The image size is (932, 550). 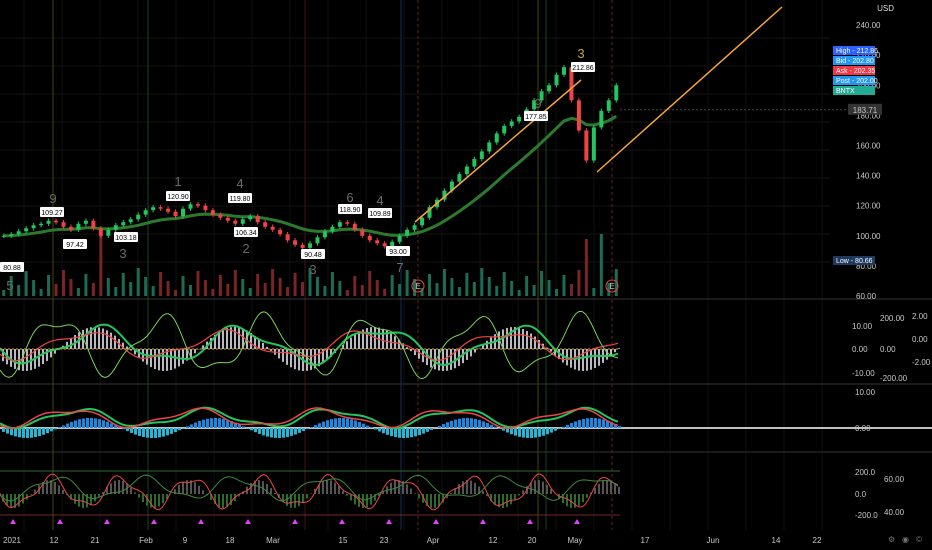 What do you see at coordinates (689, 89) in the screenshot?
I see `trend-line-lower` at bounding box center [689, 89].